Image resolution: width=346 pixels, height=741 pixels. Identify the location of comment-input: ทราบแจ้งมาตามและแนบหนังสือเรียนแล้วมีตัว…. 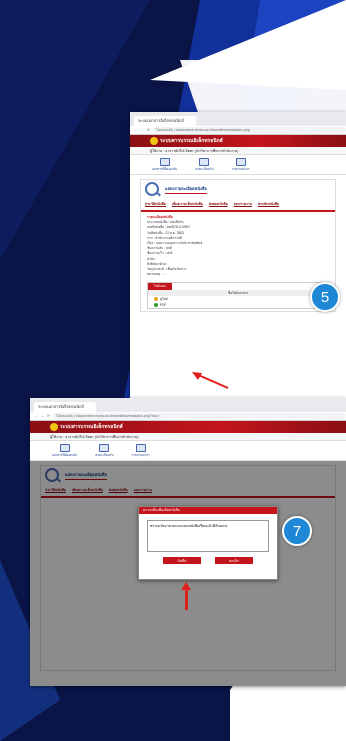
(208, 536).